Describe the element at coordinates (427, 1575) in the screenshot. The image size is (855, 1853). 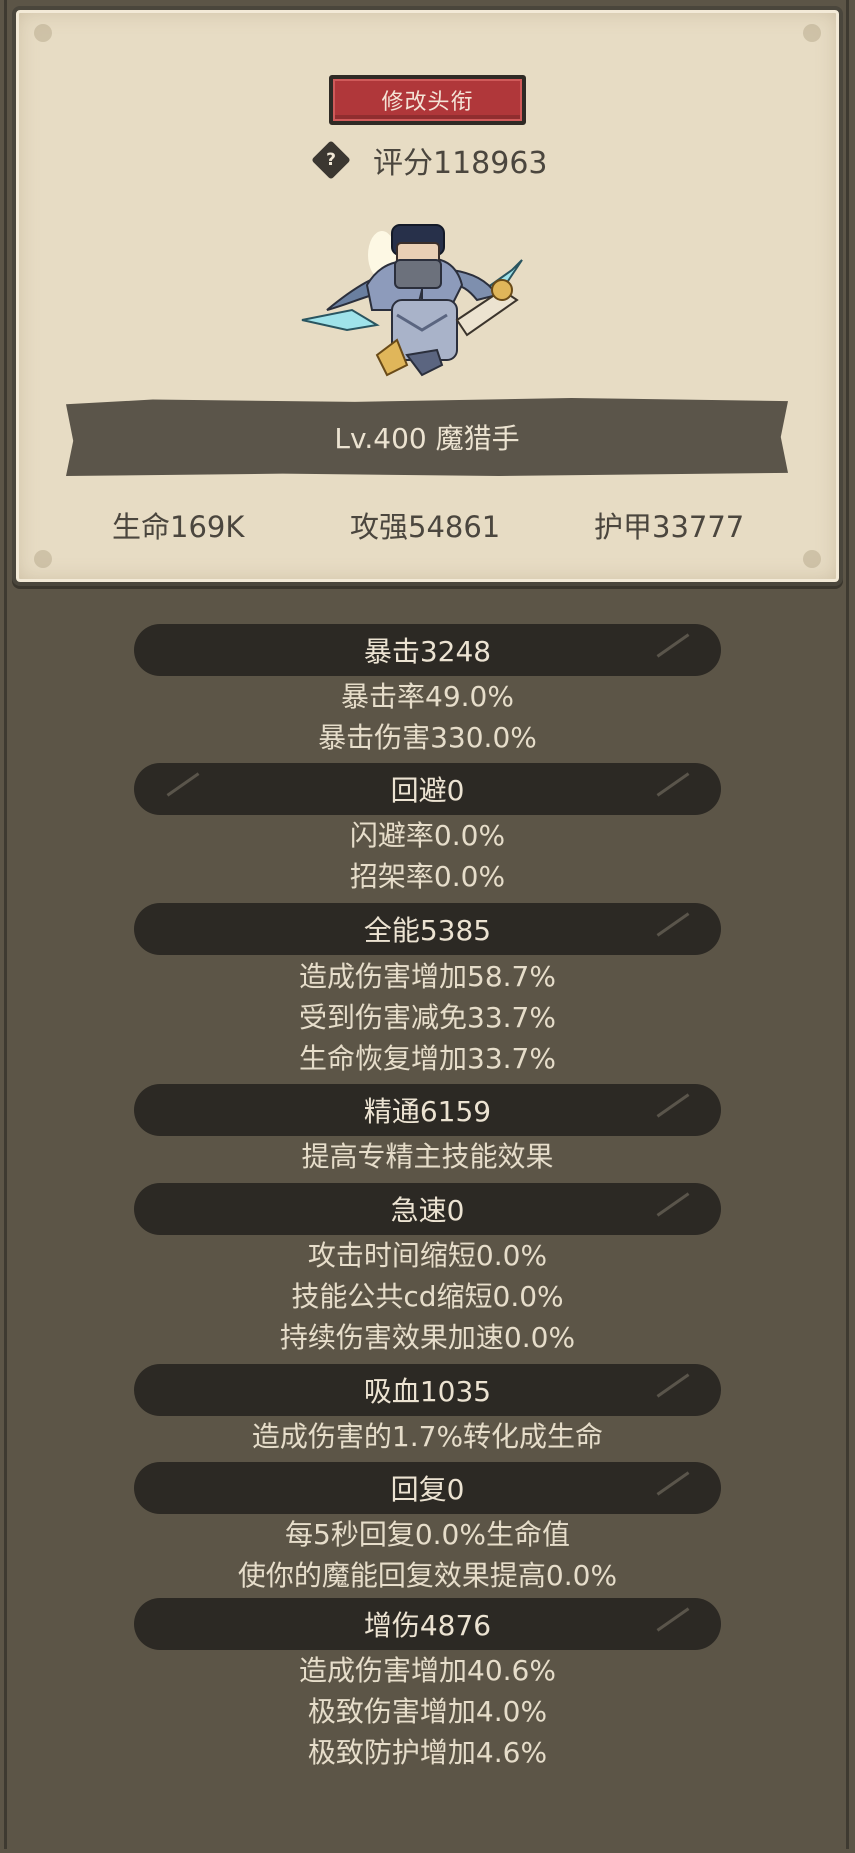
I see `regen-mana: 使你的魔能回复效果提高0.0%` at that location.